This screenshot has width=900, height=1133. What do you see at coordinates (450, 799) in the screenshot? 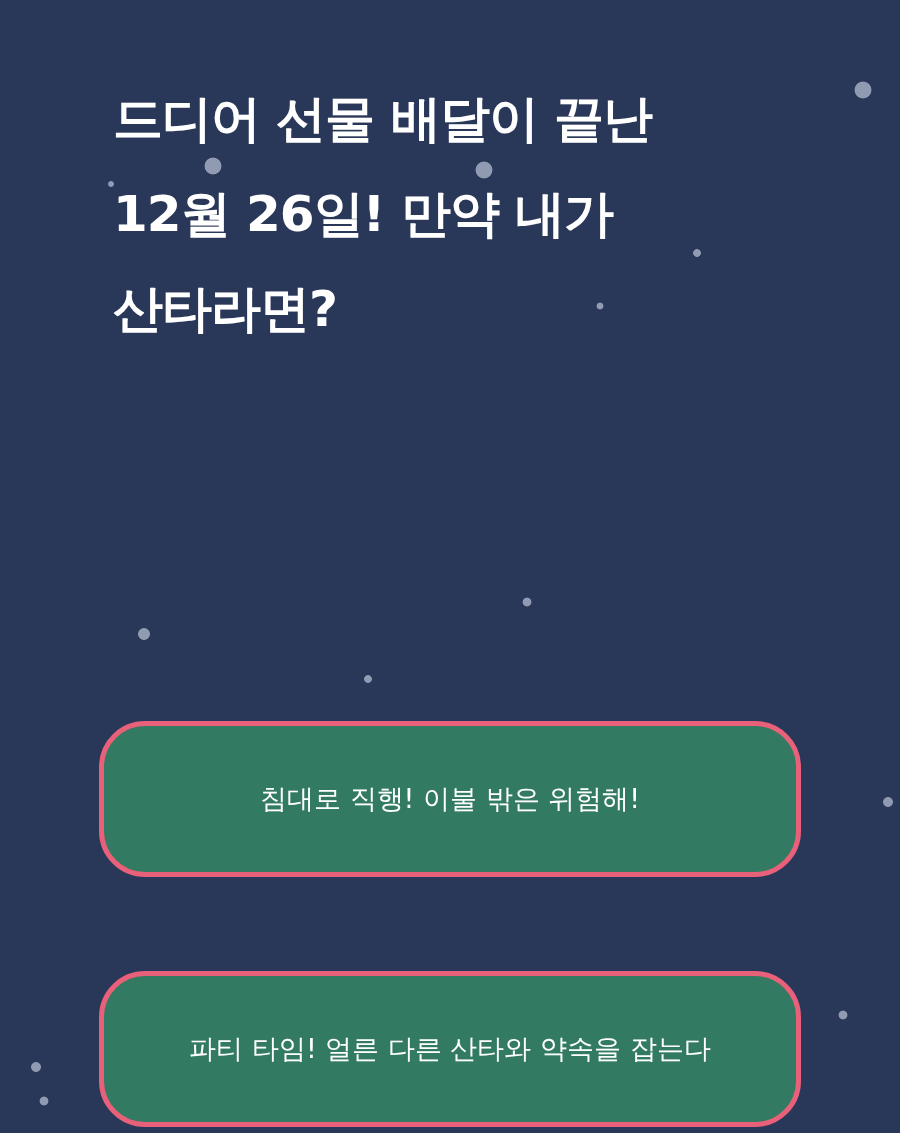
I see `answer-button: 침대로 직행! 이불 밖은 위험해!` at bounding box center [450, 799].